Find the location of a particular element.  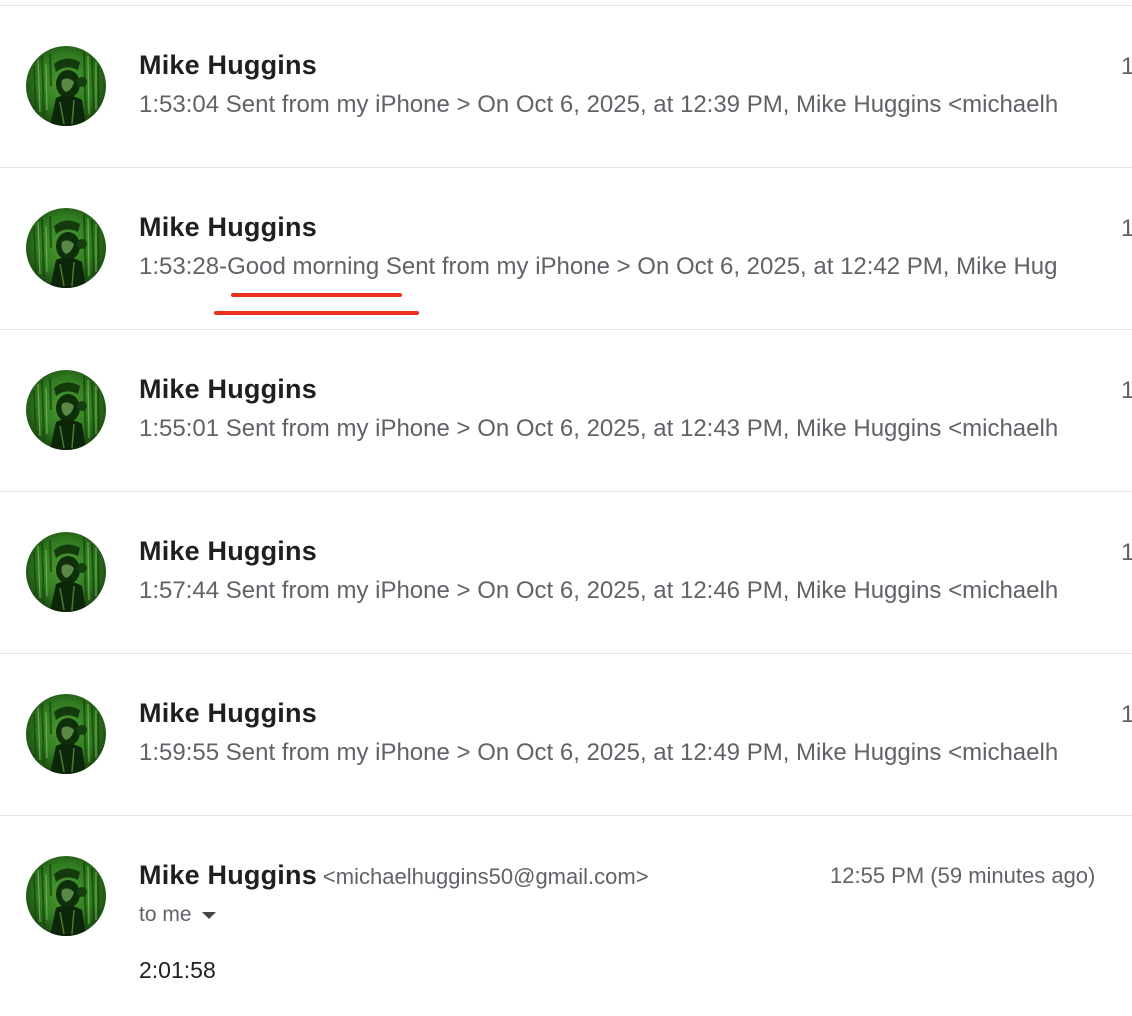

caret-down-icon is located at coordinates (208, 915).